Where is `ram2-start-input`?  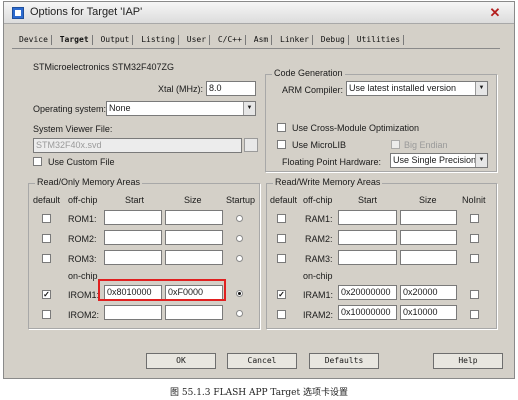 ram2-start-input is located at coordinates (367, 237).